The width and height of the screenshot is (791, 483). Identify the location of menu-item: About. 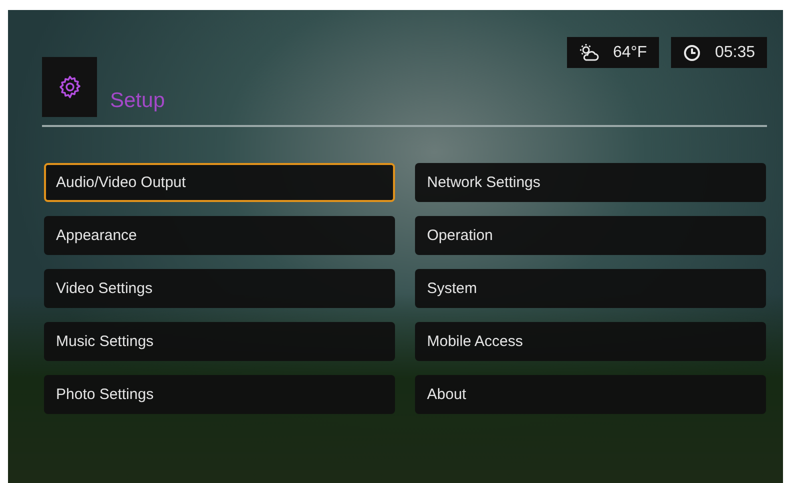
(590, 394).